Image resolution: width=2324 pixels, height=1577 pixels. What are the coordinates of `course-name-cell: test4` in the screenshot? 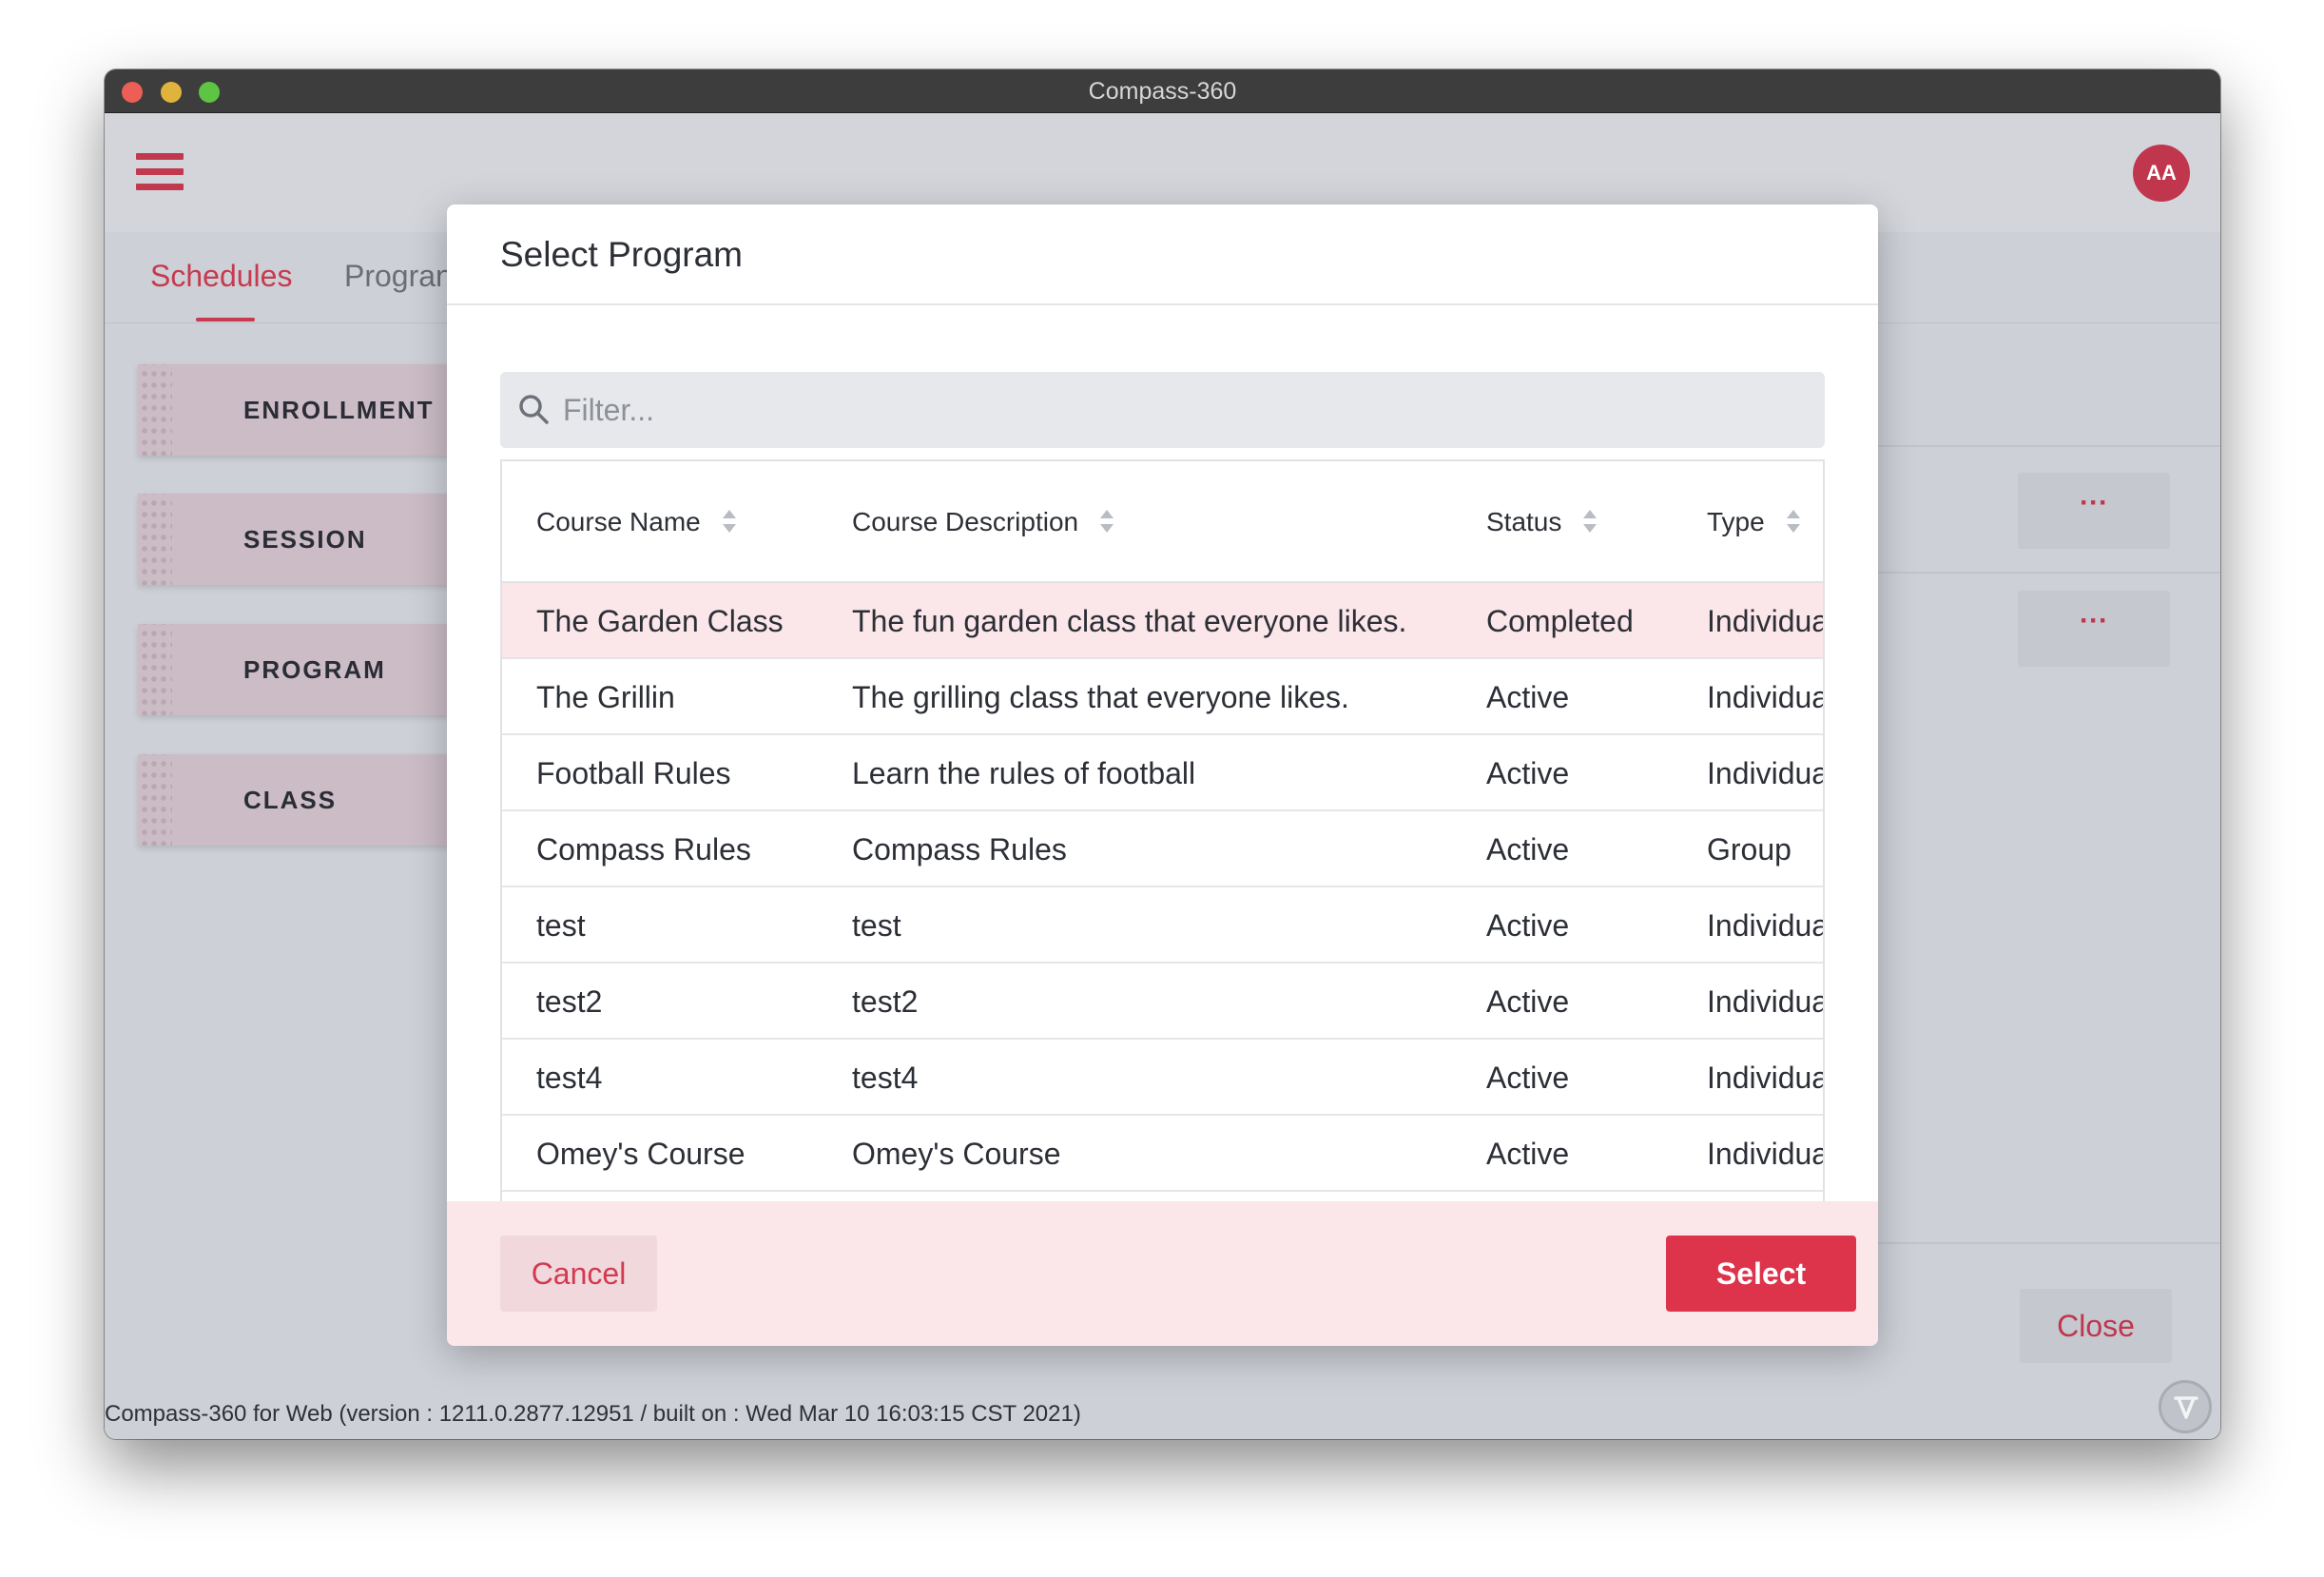 It's located at (570, 1078).